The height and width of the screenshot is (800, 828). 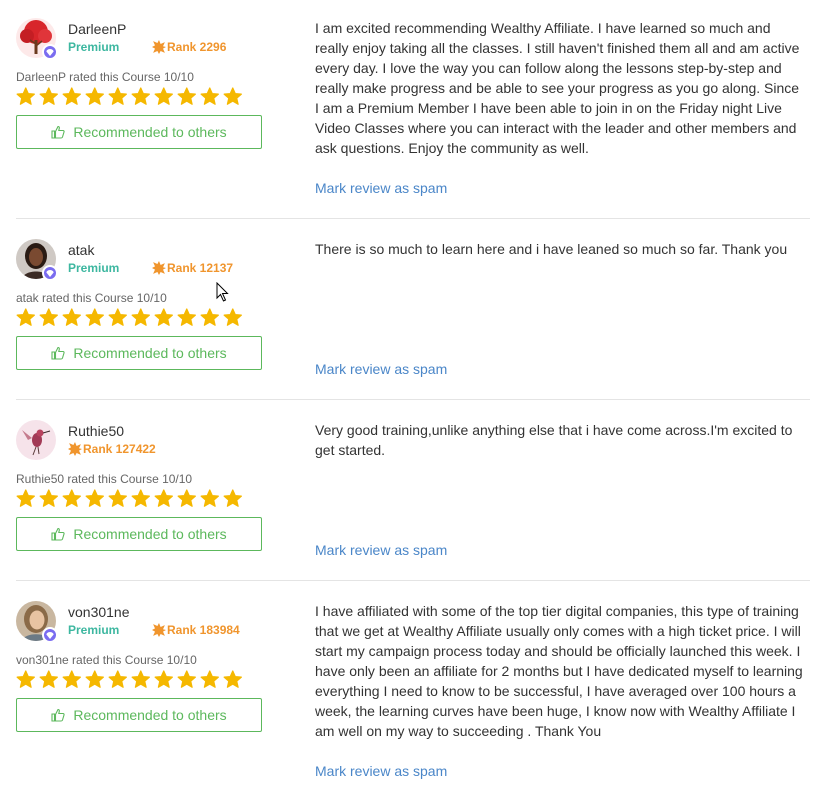 What do you see at coordinates (105, 77) in the screenshot?
I see `rating-text: DarleenP rated this Course 10/10` at bounding box center [105, 77].